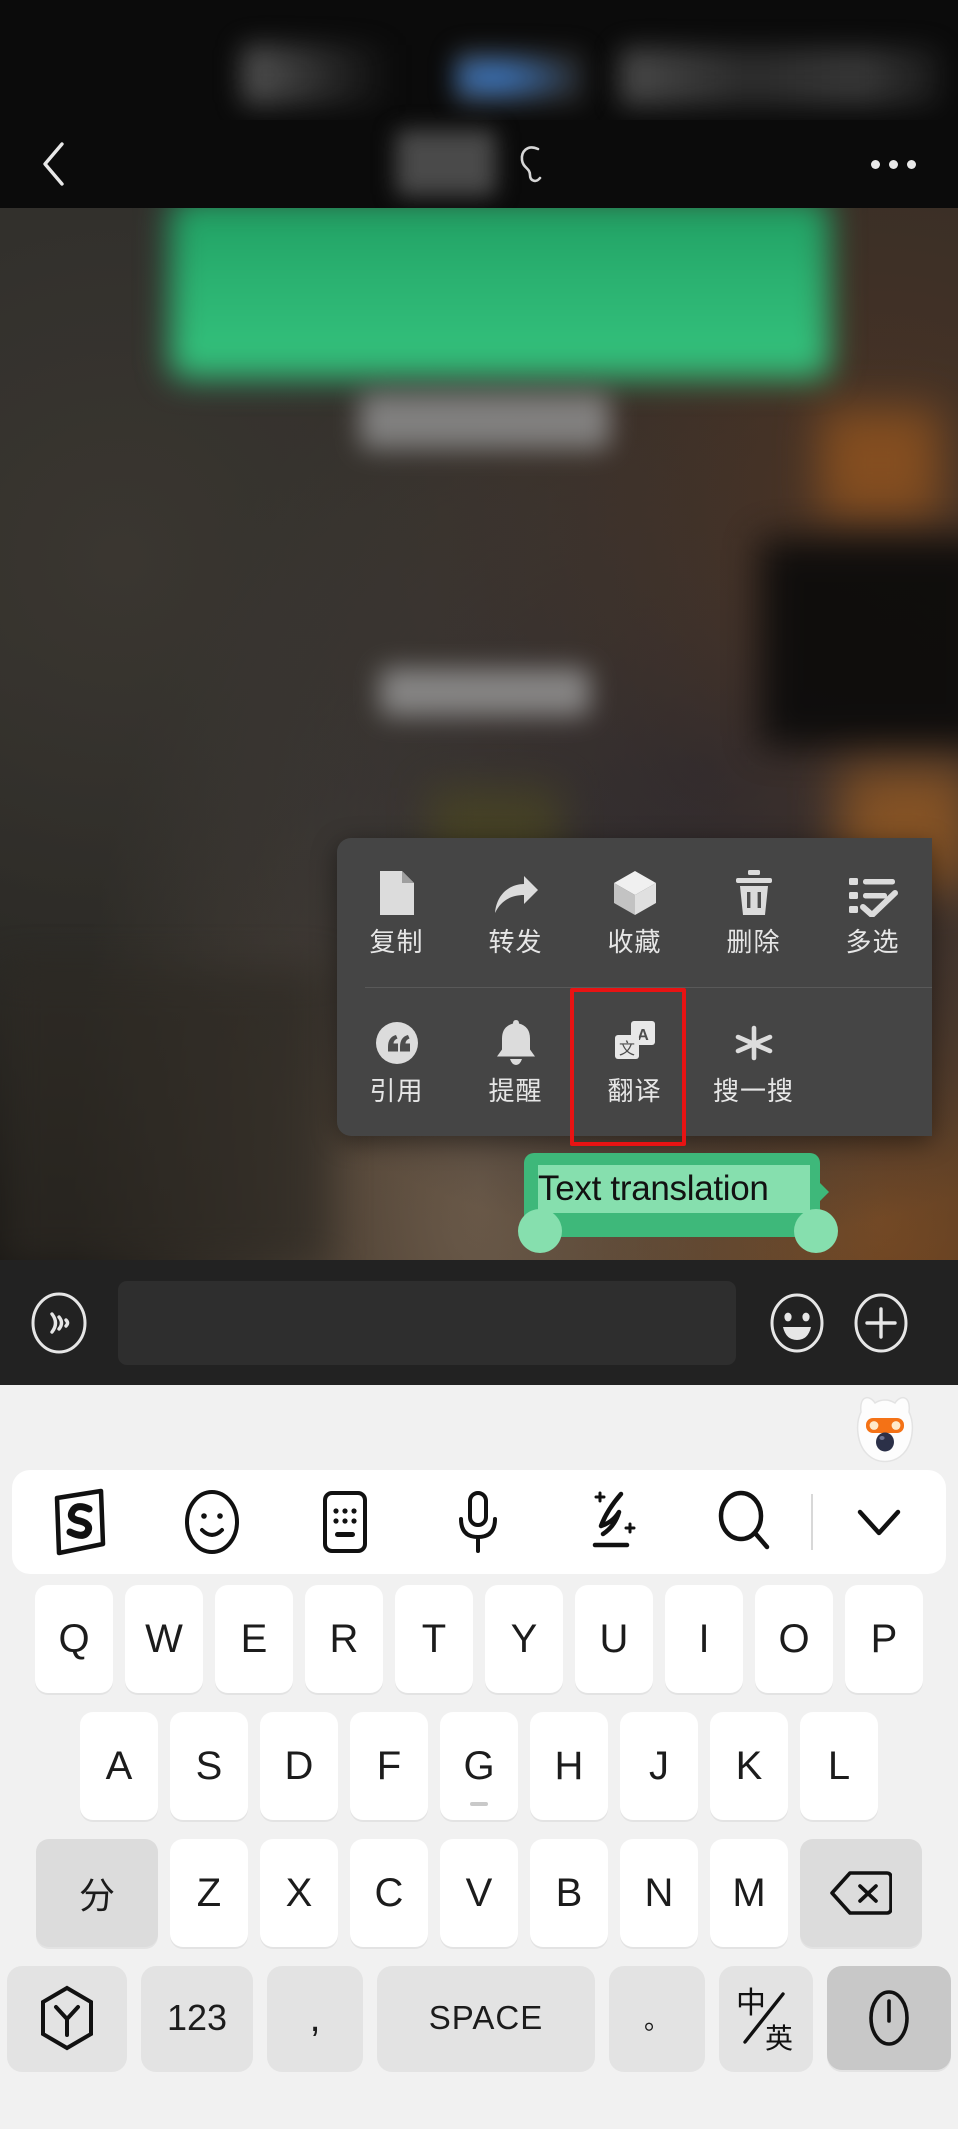 Image resolution: width=958 pixels, height=2129 pixels. Describe the element at coordinates (753, 943) in the screenshot. I see `context-menu-item-label: 删除` at that location.